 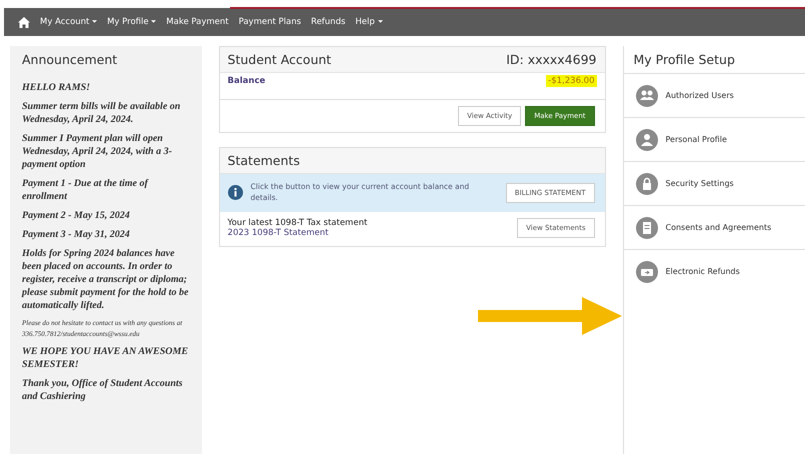 I want to click on panel-title: My Profile Setup, so click(x=684, y=60).